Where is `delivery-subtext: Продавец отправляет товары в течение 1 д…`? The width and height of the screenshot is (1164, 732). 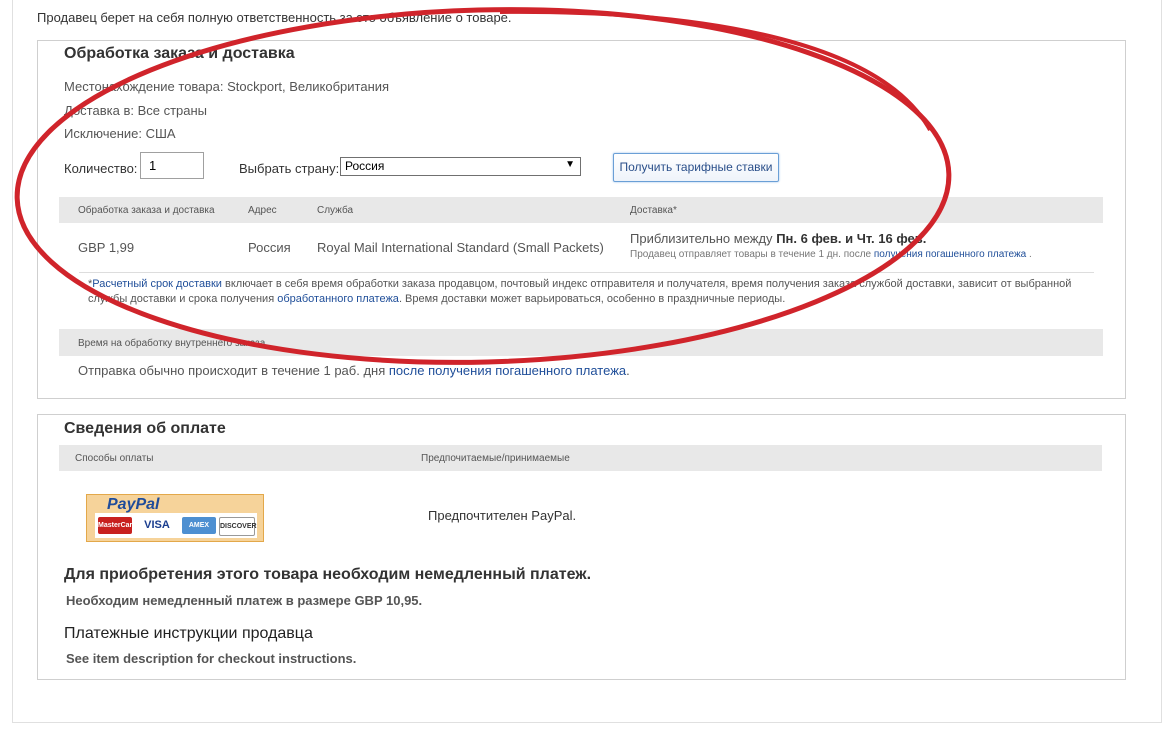
delivery-subtext: Продавец отправляет товары в течение 1 д… is located at coordinates (831, 254).